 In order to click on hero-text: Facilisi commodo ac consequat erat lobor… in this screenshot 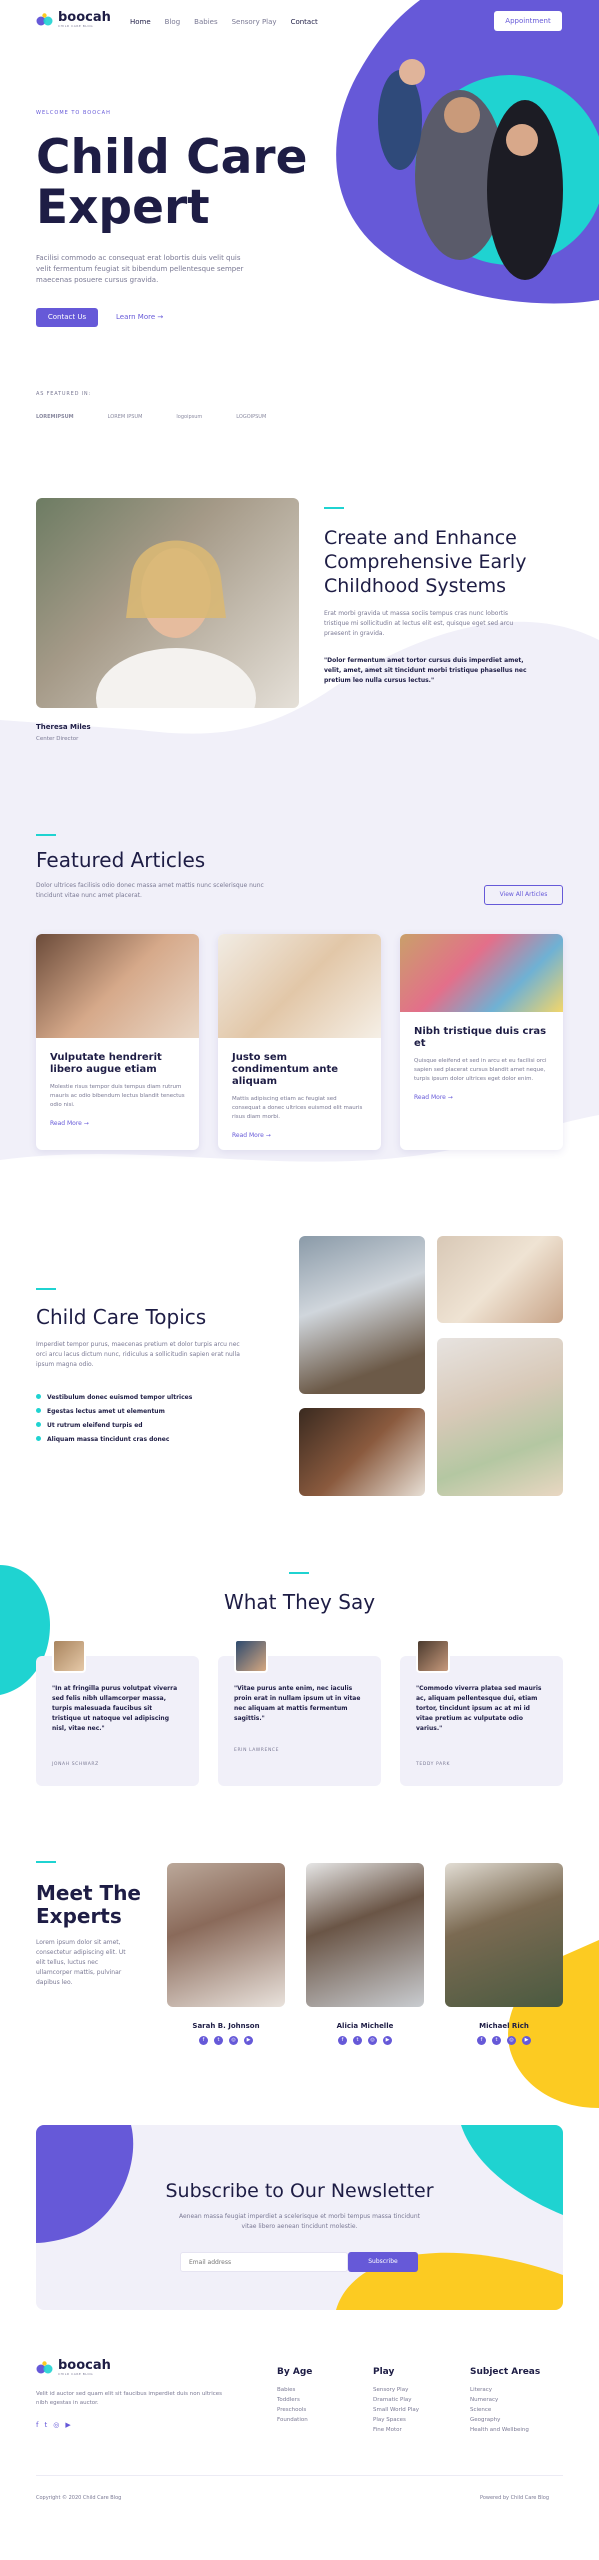, I will do `click(140, 269)`.